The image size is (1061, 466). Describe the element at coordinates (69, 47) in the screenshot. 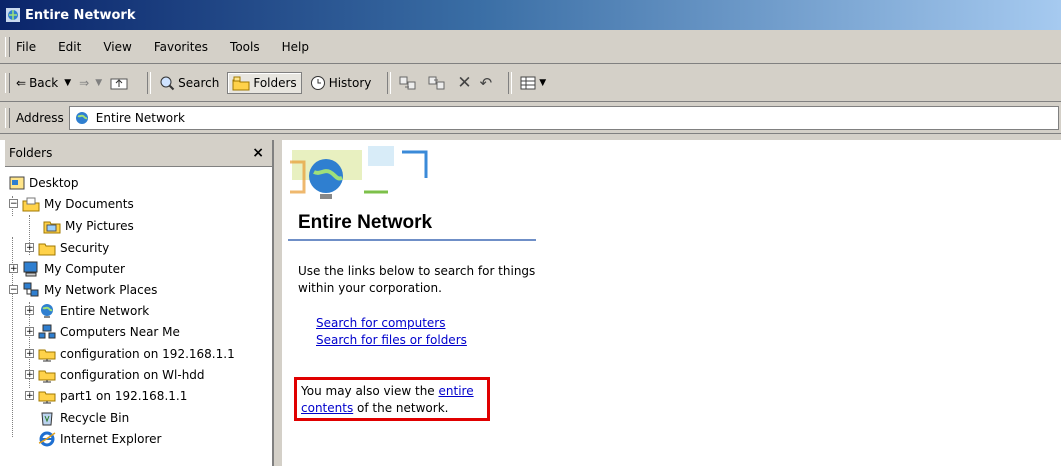

I see `menu-edit: Edit` at that location.